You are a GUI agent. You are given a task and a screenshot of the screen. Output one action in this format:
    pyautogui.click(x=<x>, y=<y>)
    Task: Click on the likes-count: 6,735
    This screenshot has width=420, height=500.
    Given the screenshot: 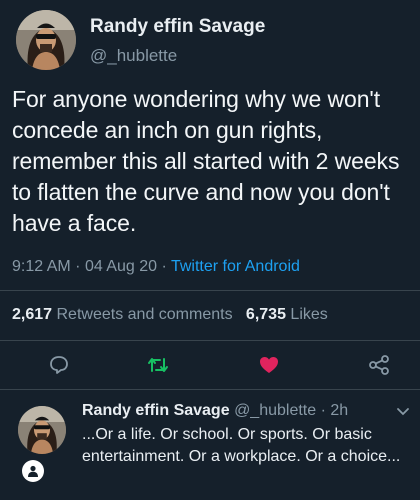 What is the action you would take?
    pyautogui.click(x=265, y=314)
    